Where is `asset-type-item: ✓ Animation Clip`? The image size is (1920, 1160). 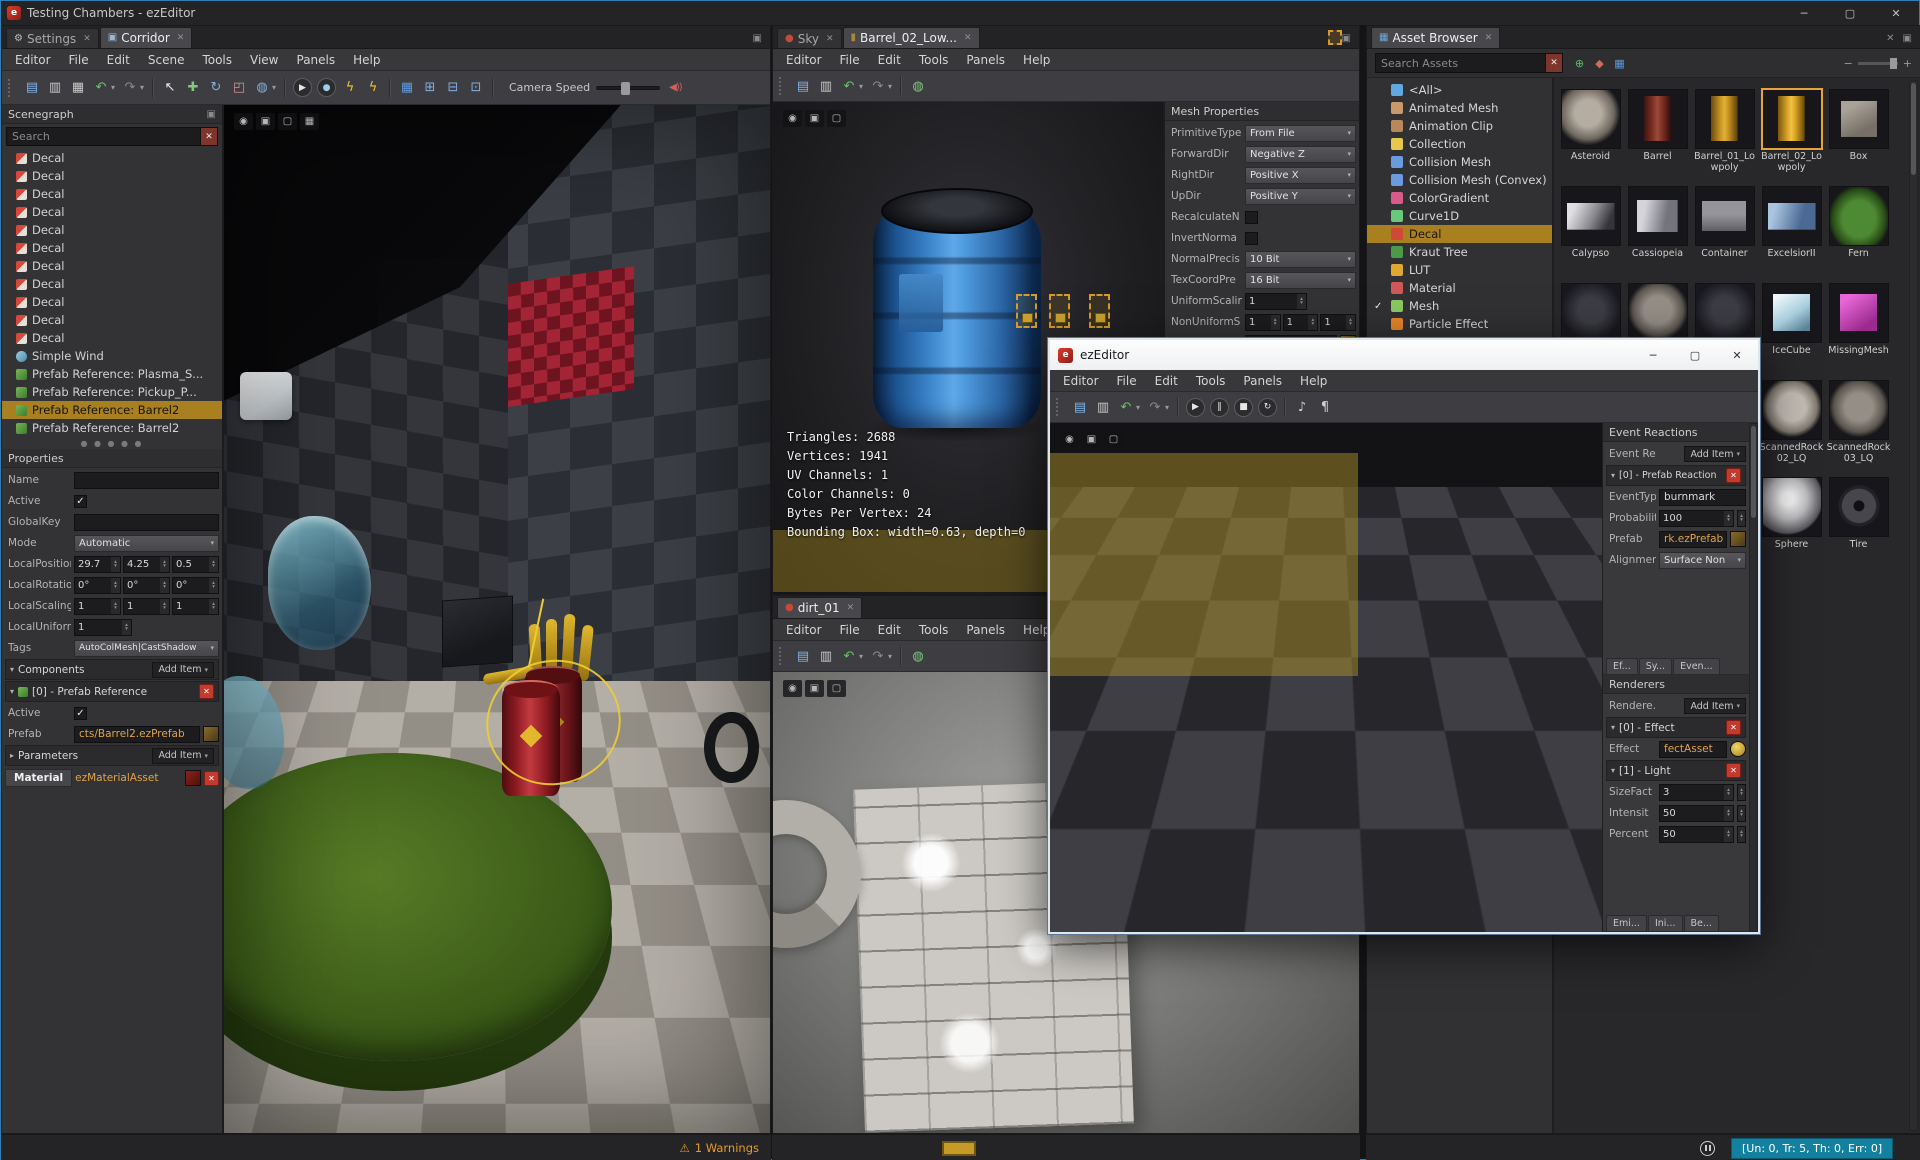 asset-type-item: ✓ Animation Clip is located at coordinates (1459, 126).